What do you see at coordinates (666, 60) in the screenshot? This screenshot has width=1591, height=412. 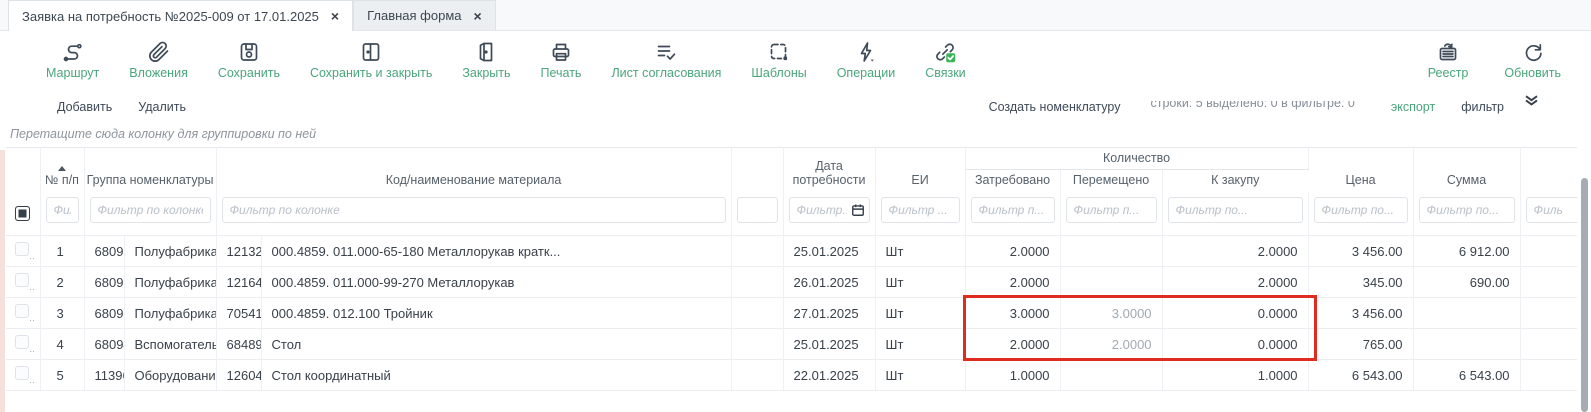 I see `approval-sheet-button: Лист согласования` at bounding box center [666, 60].